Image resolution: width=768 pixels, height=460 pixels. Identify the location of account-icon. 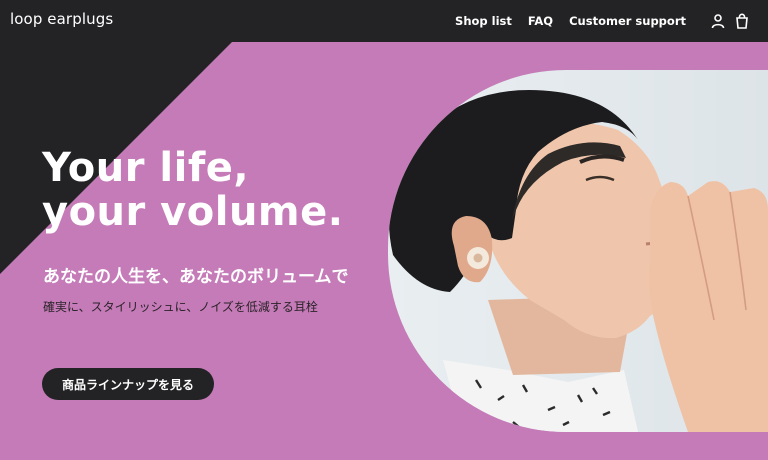
(718, 21).